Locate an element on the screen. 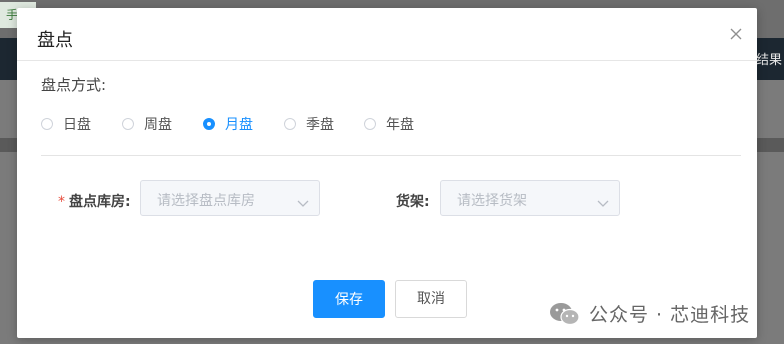 The image size is (784, 344). radio-label: 季盘 is located at coordinates (320, 125).